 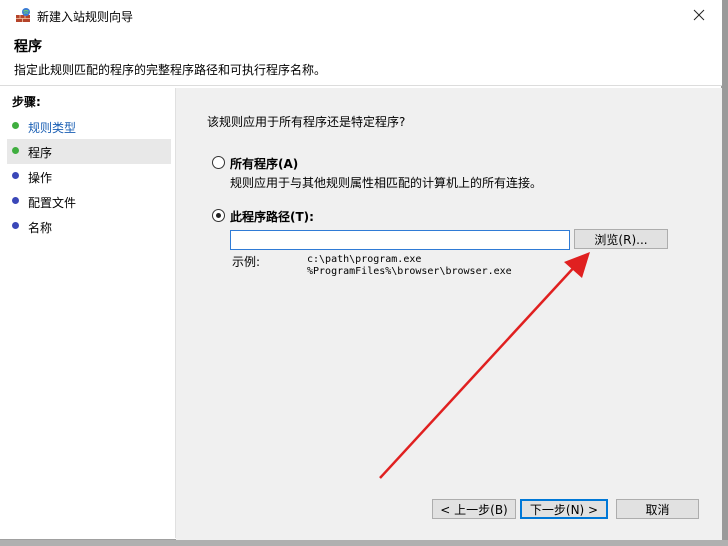 I want to click on all-programs-description: 规则应用于与其他规则属性相匹配的计算机上的所有连接。, so click(x=386, y=183).